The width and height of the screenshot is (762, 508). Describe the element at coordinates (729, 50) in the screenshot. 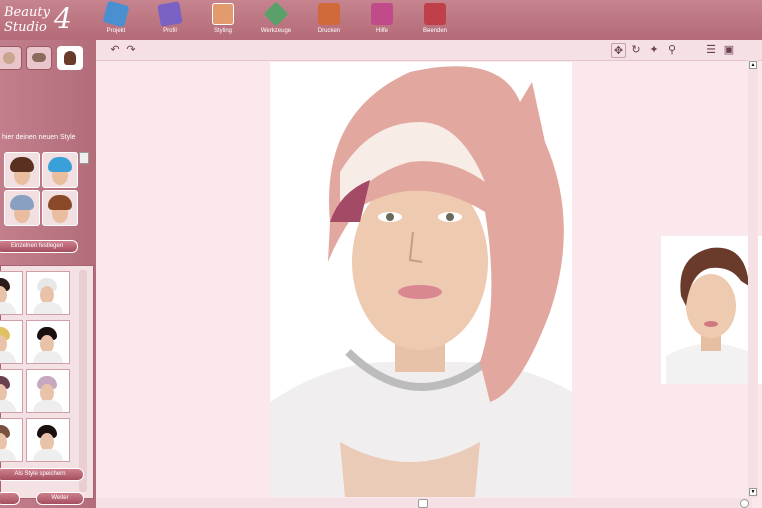

I see `compare-icon: ▣` at that location.